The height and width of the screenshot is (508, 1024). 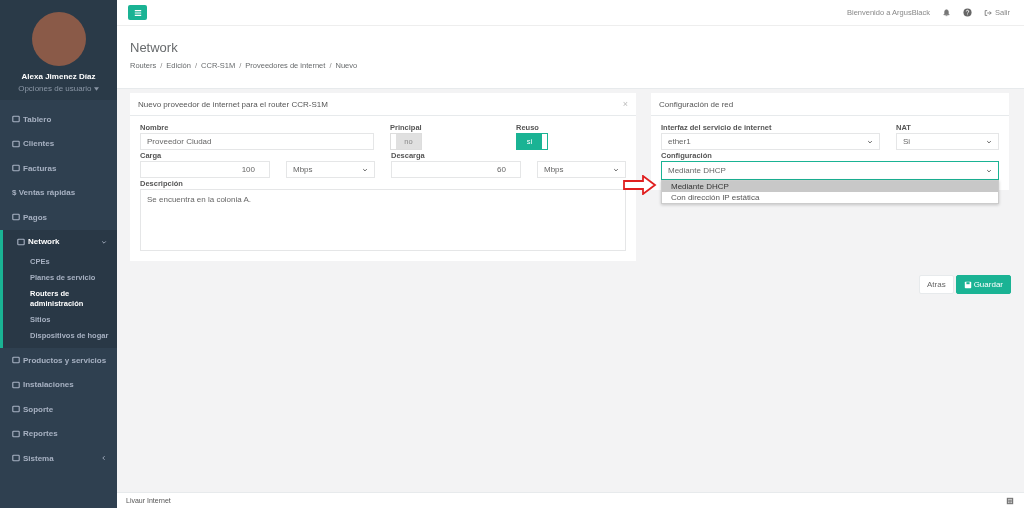 I want to click on page-title: Network, so click(x=154, y=47).